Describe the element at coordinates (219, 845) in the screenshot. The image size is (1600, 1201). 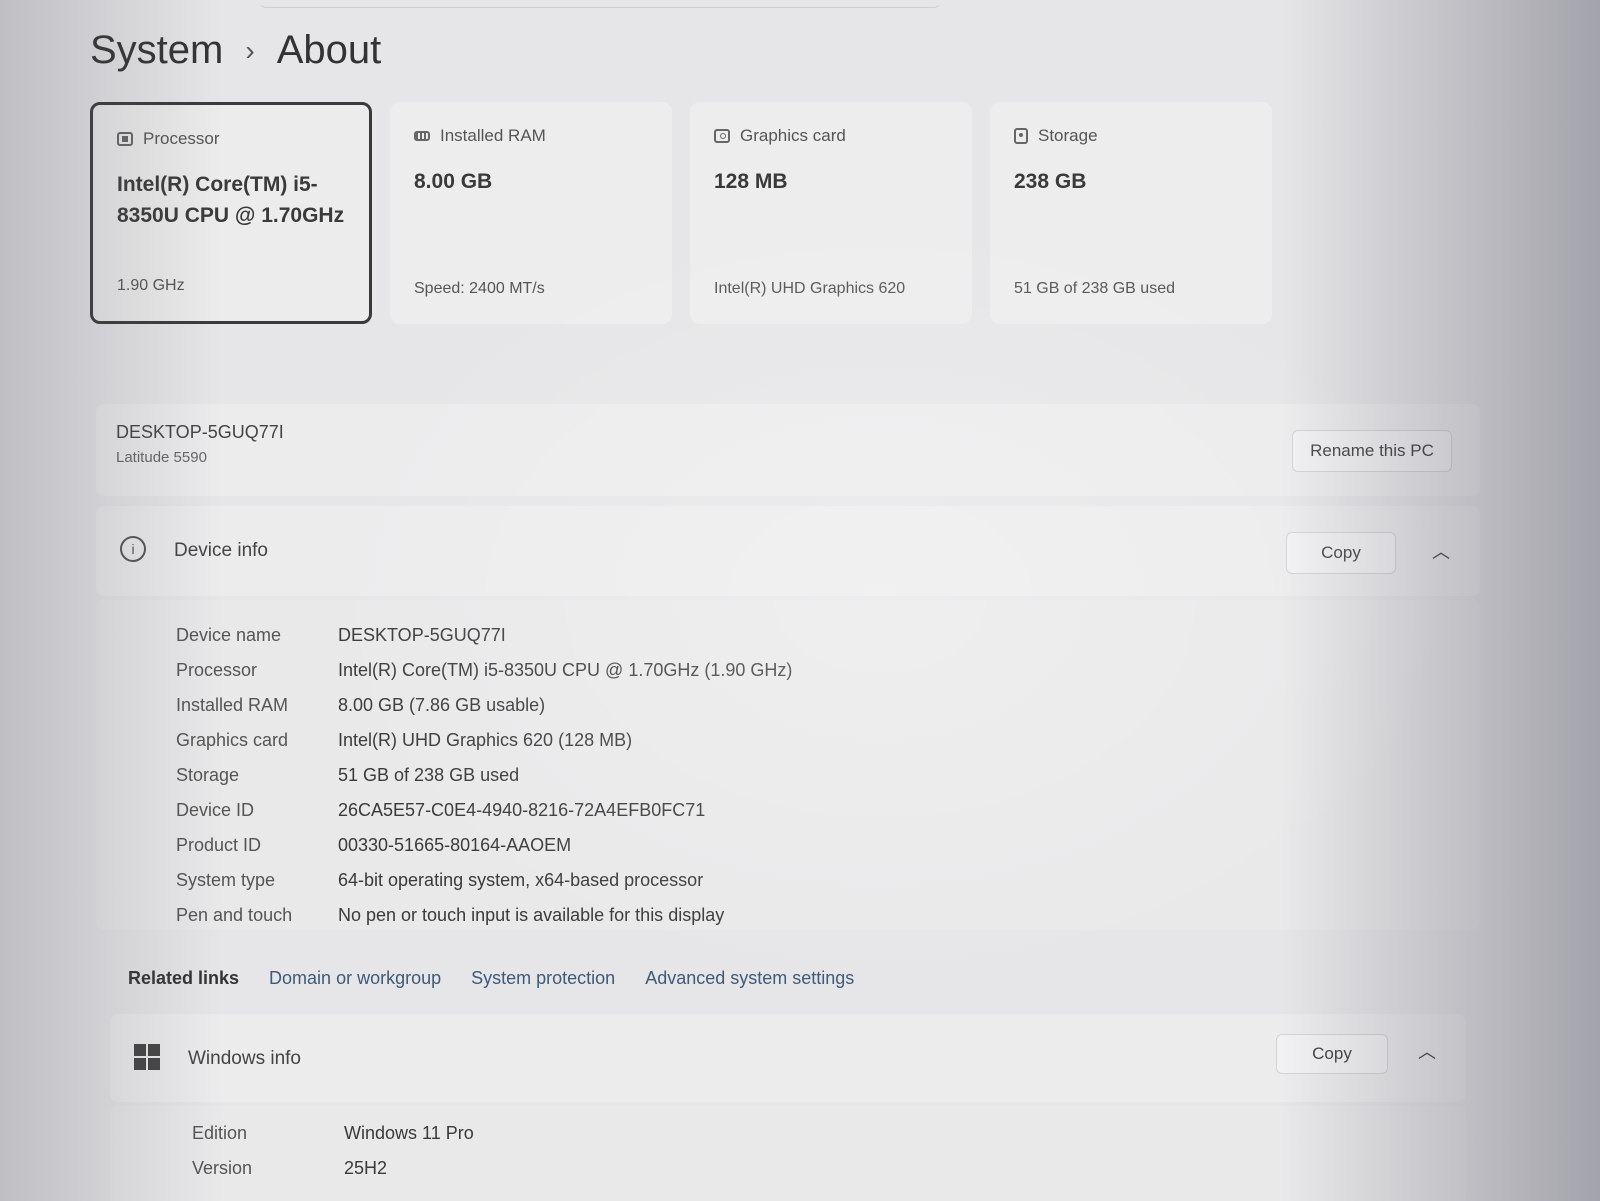
I see `device-info-key: Product ID` at that location.